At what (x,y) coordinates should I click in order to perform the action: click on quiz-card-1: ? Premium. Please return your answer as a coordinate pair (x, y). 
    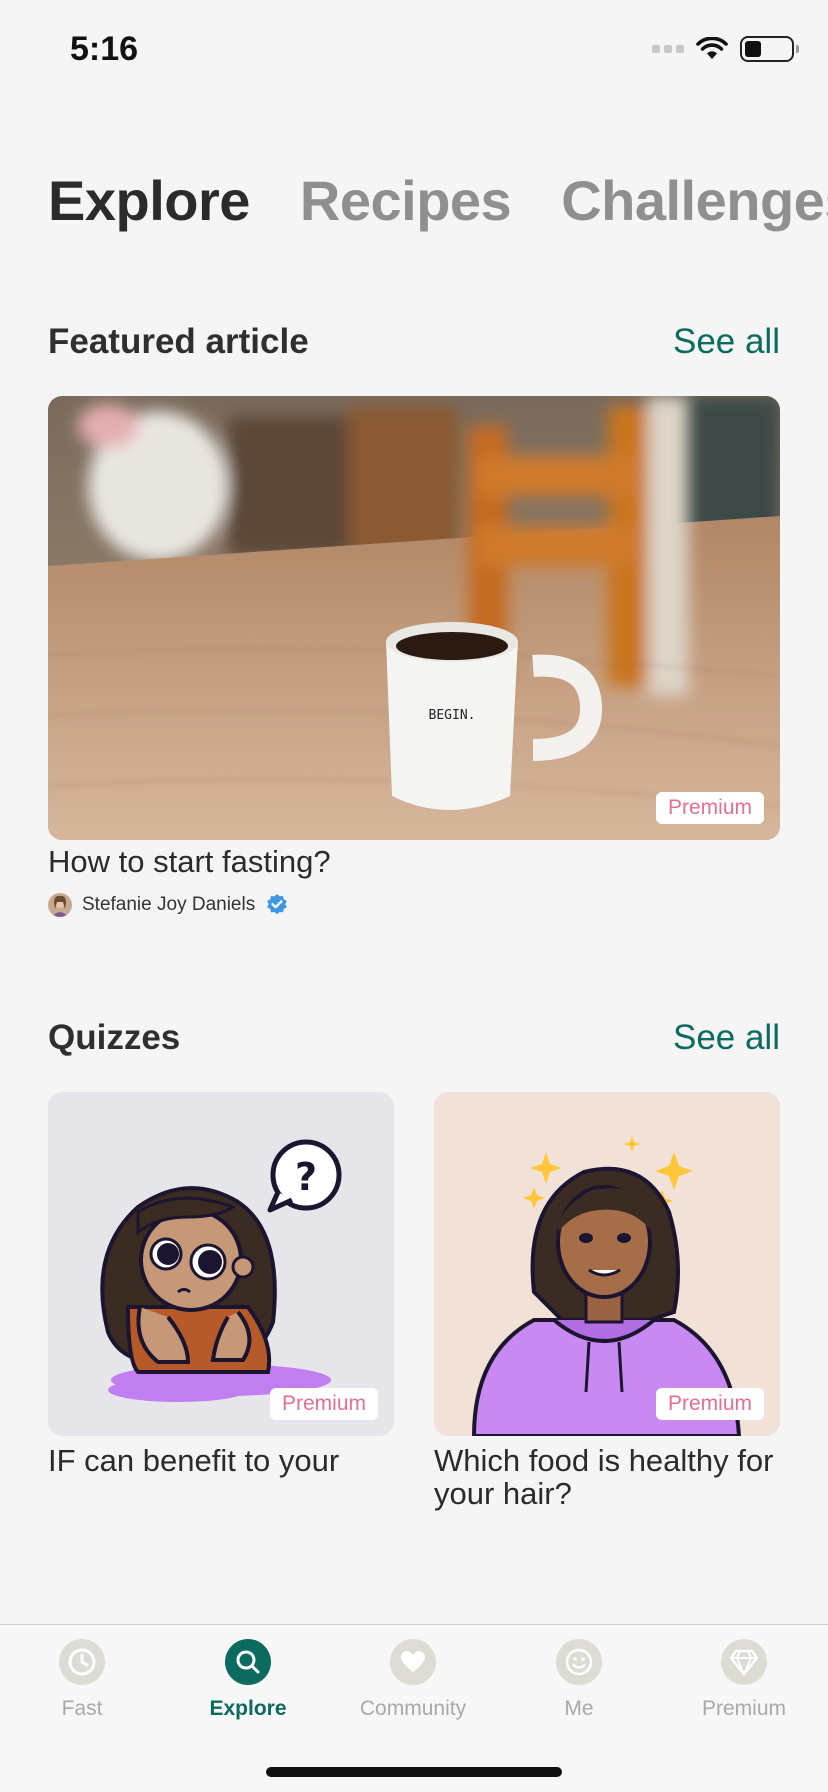
    Looking at the image, I should click on (221, 1264).